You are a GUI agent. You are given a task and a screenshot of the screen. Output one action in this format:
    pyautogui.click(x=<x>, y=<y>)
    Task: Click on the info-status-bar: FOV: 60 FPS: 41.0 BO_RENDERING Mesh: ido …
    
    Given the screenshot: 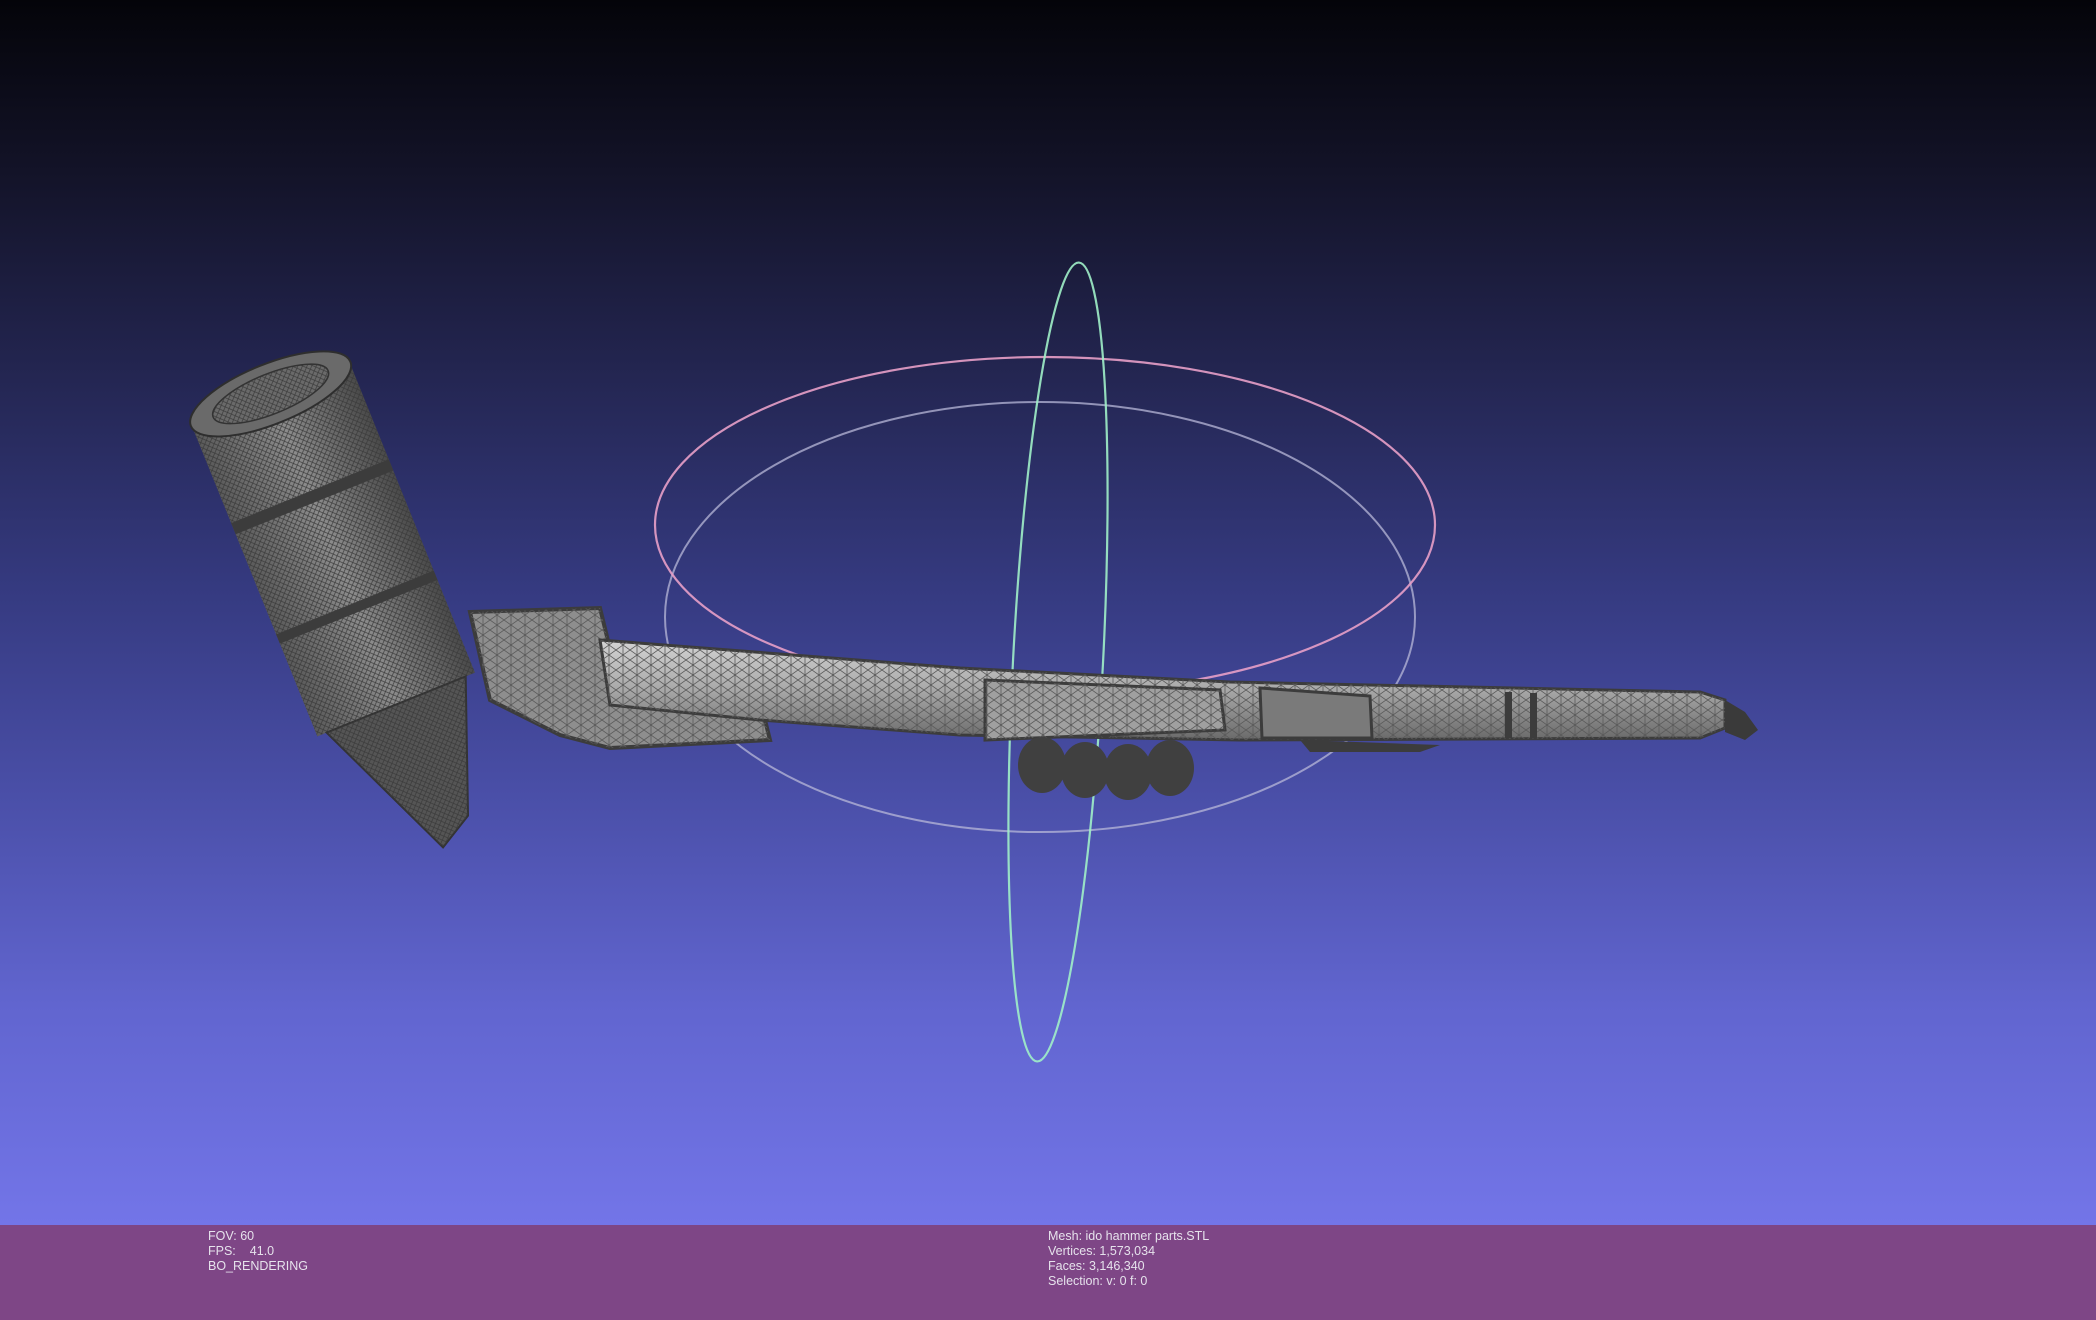 What is the action you would take?
    pyautogui.click(x=1048, y=1272)
    